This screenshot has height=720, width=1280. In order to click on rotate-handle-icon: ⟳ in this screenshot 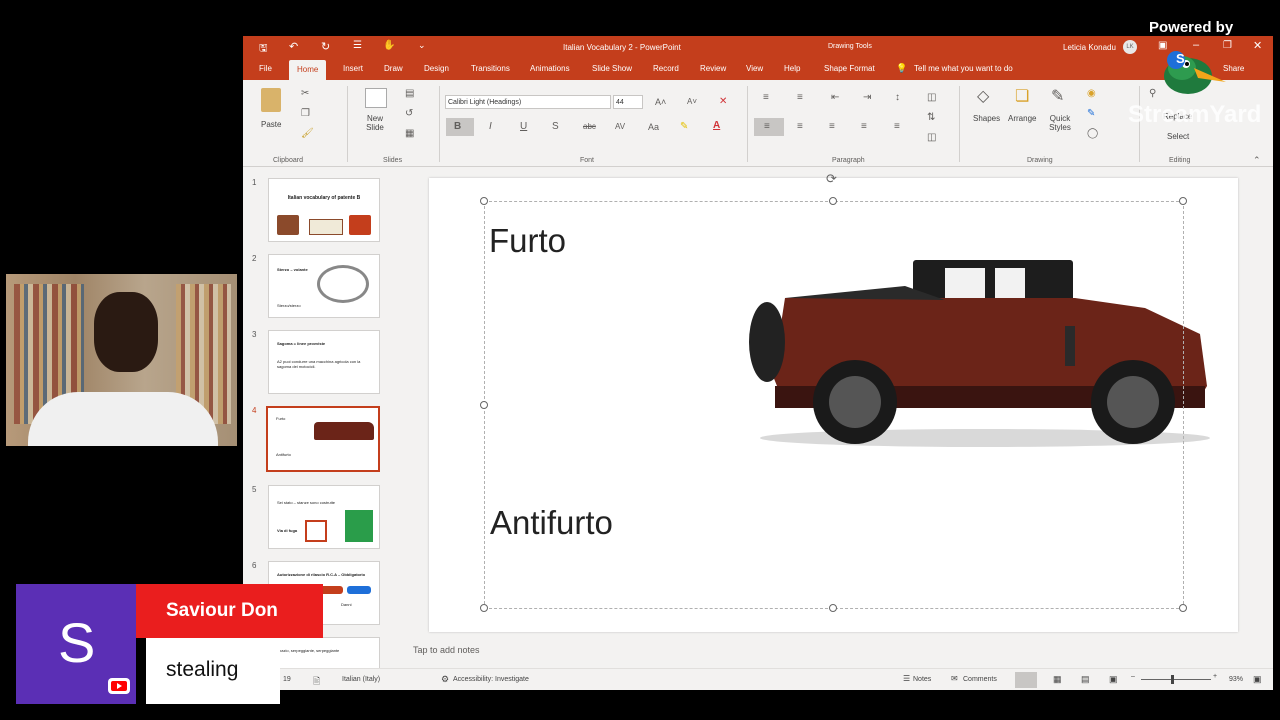, I will do `click(831, 179)`.